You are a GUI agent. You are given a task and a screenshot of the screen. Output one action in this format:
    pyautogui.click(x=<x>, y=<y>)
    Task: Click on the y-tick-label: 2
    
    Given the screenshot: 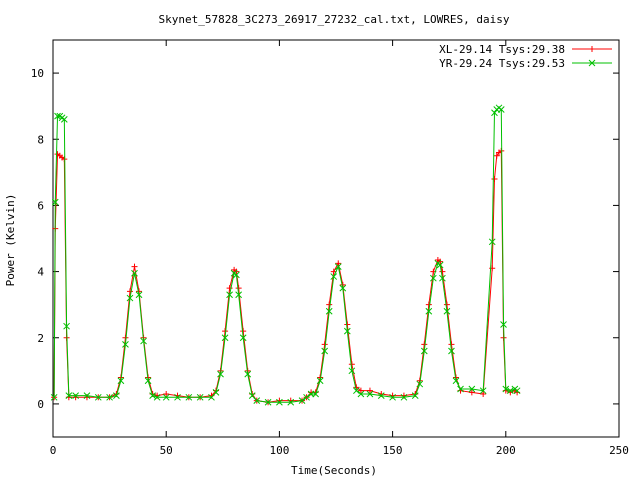 What is the action you would take?
    pyautogui.click(x=40, y=338)
    